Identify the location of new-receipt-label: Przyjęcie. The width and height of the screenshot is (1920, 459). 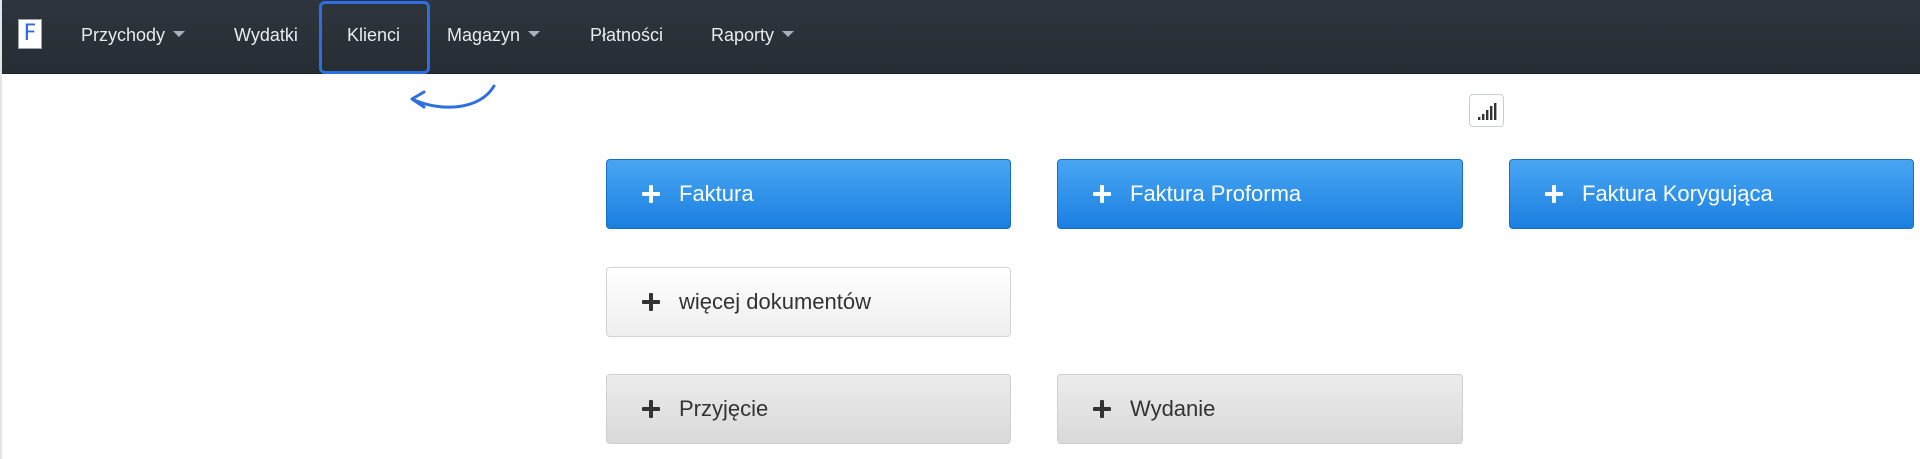
(724, 408).